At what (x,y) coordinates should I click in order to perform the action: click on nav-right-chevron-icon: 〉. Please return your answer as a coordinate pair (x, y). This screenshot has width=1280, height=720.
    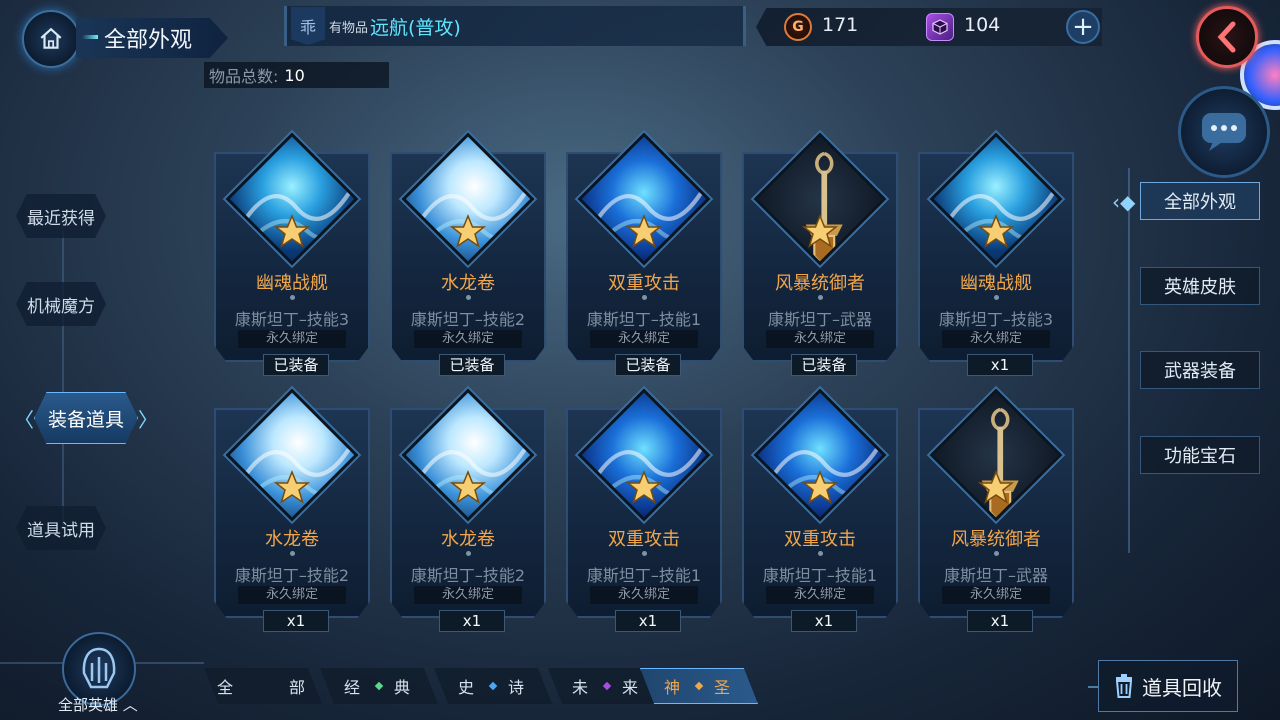
    Looking at the image, I should click on (148, 420).